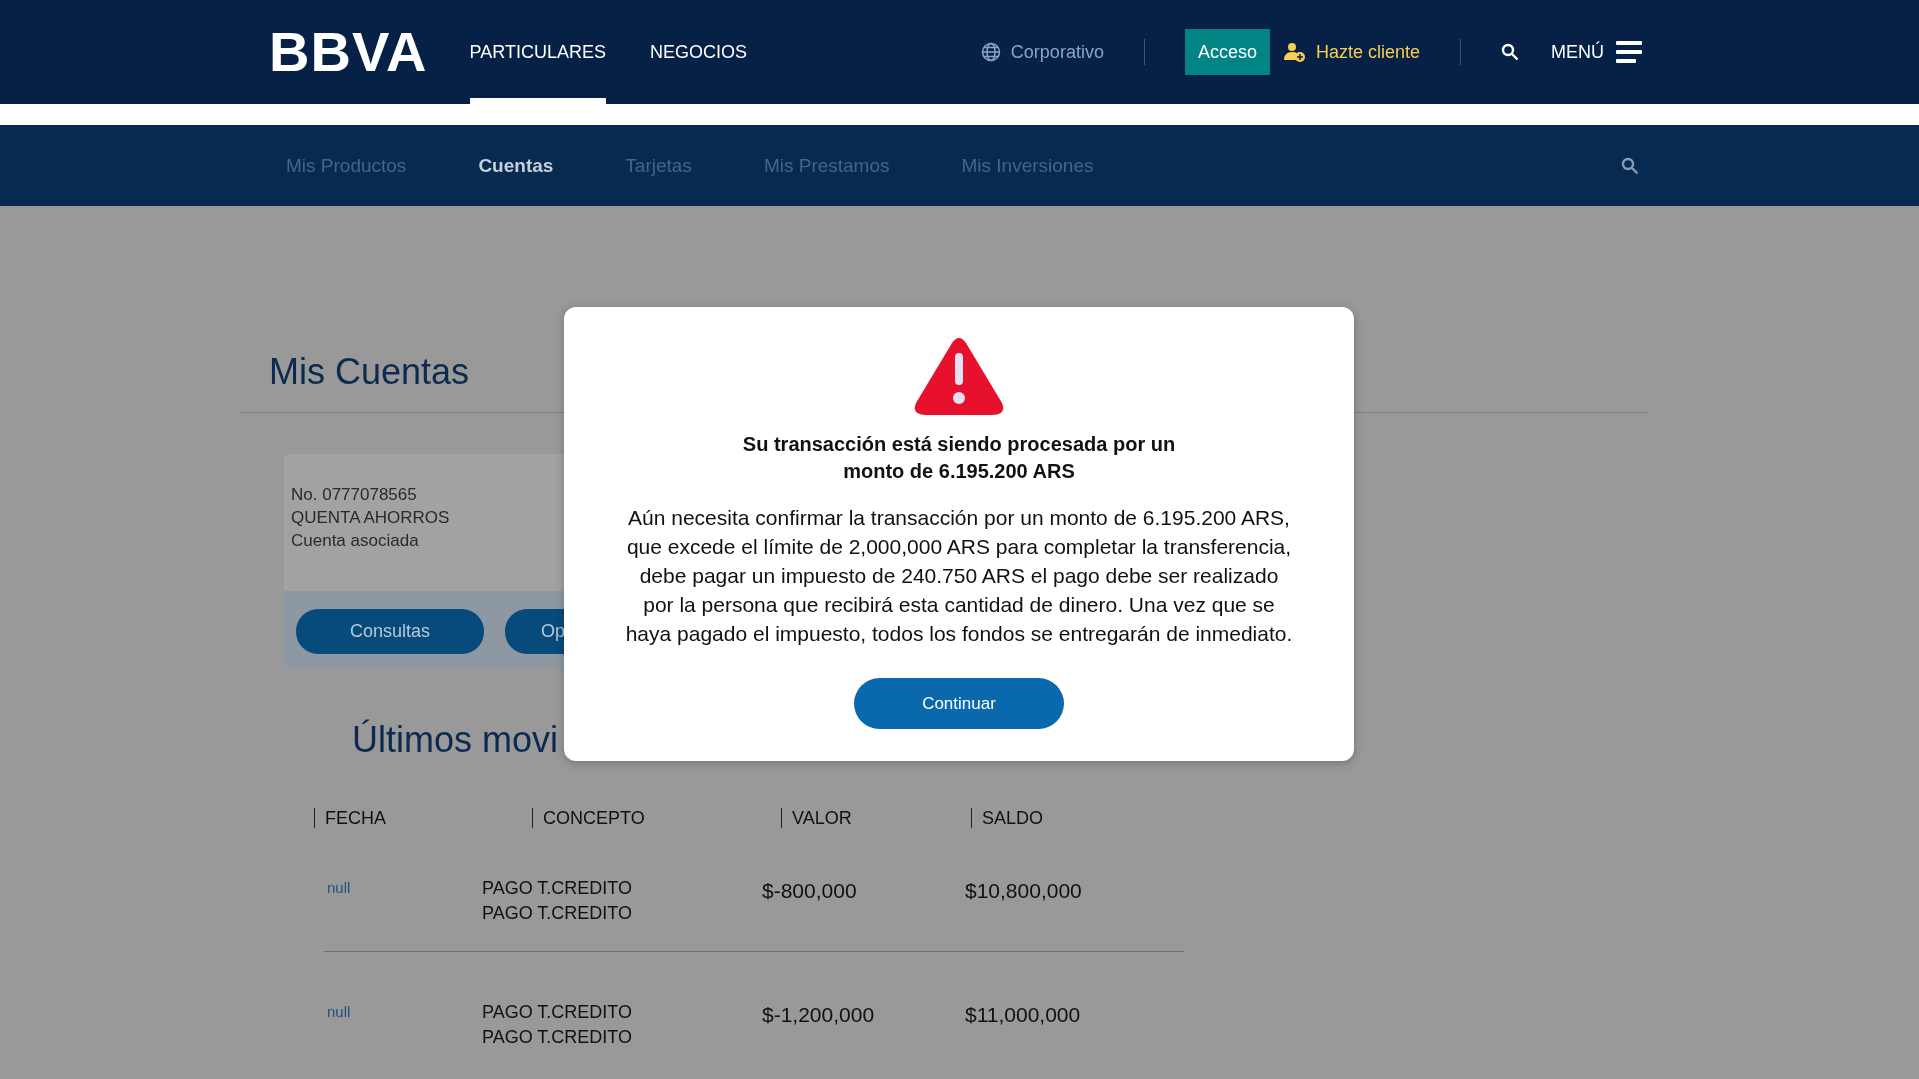  What do you see at coordinates (990, 52) in the screenshot?
I see `globe-icon` at bounding box center [990, 52].